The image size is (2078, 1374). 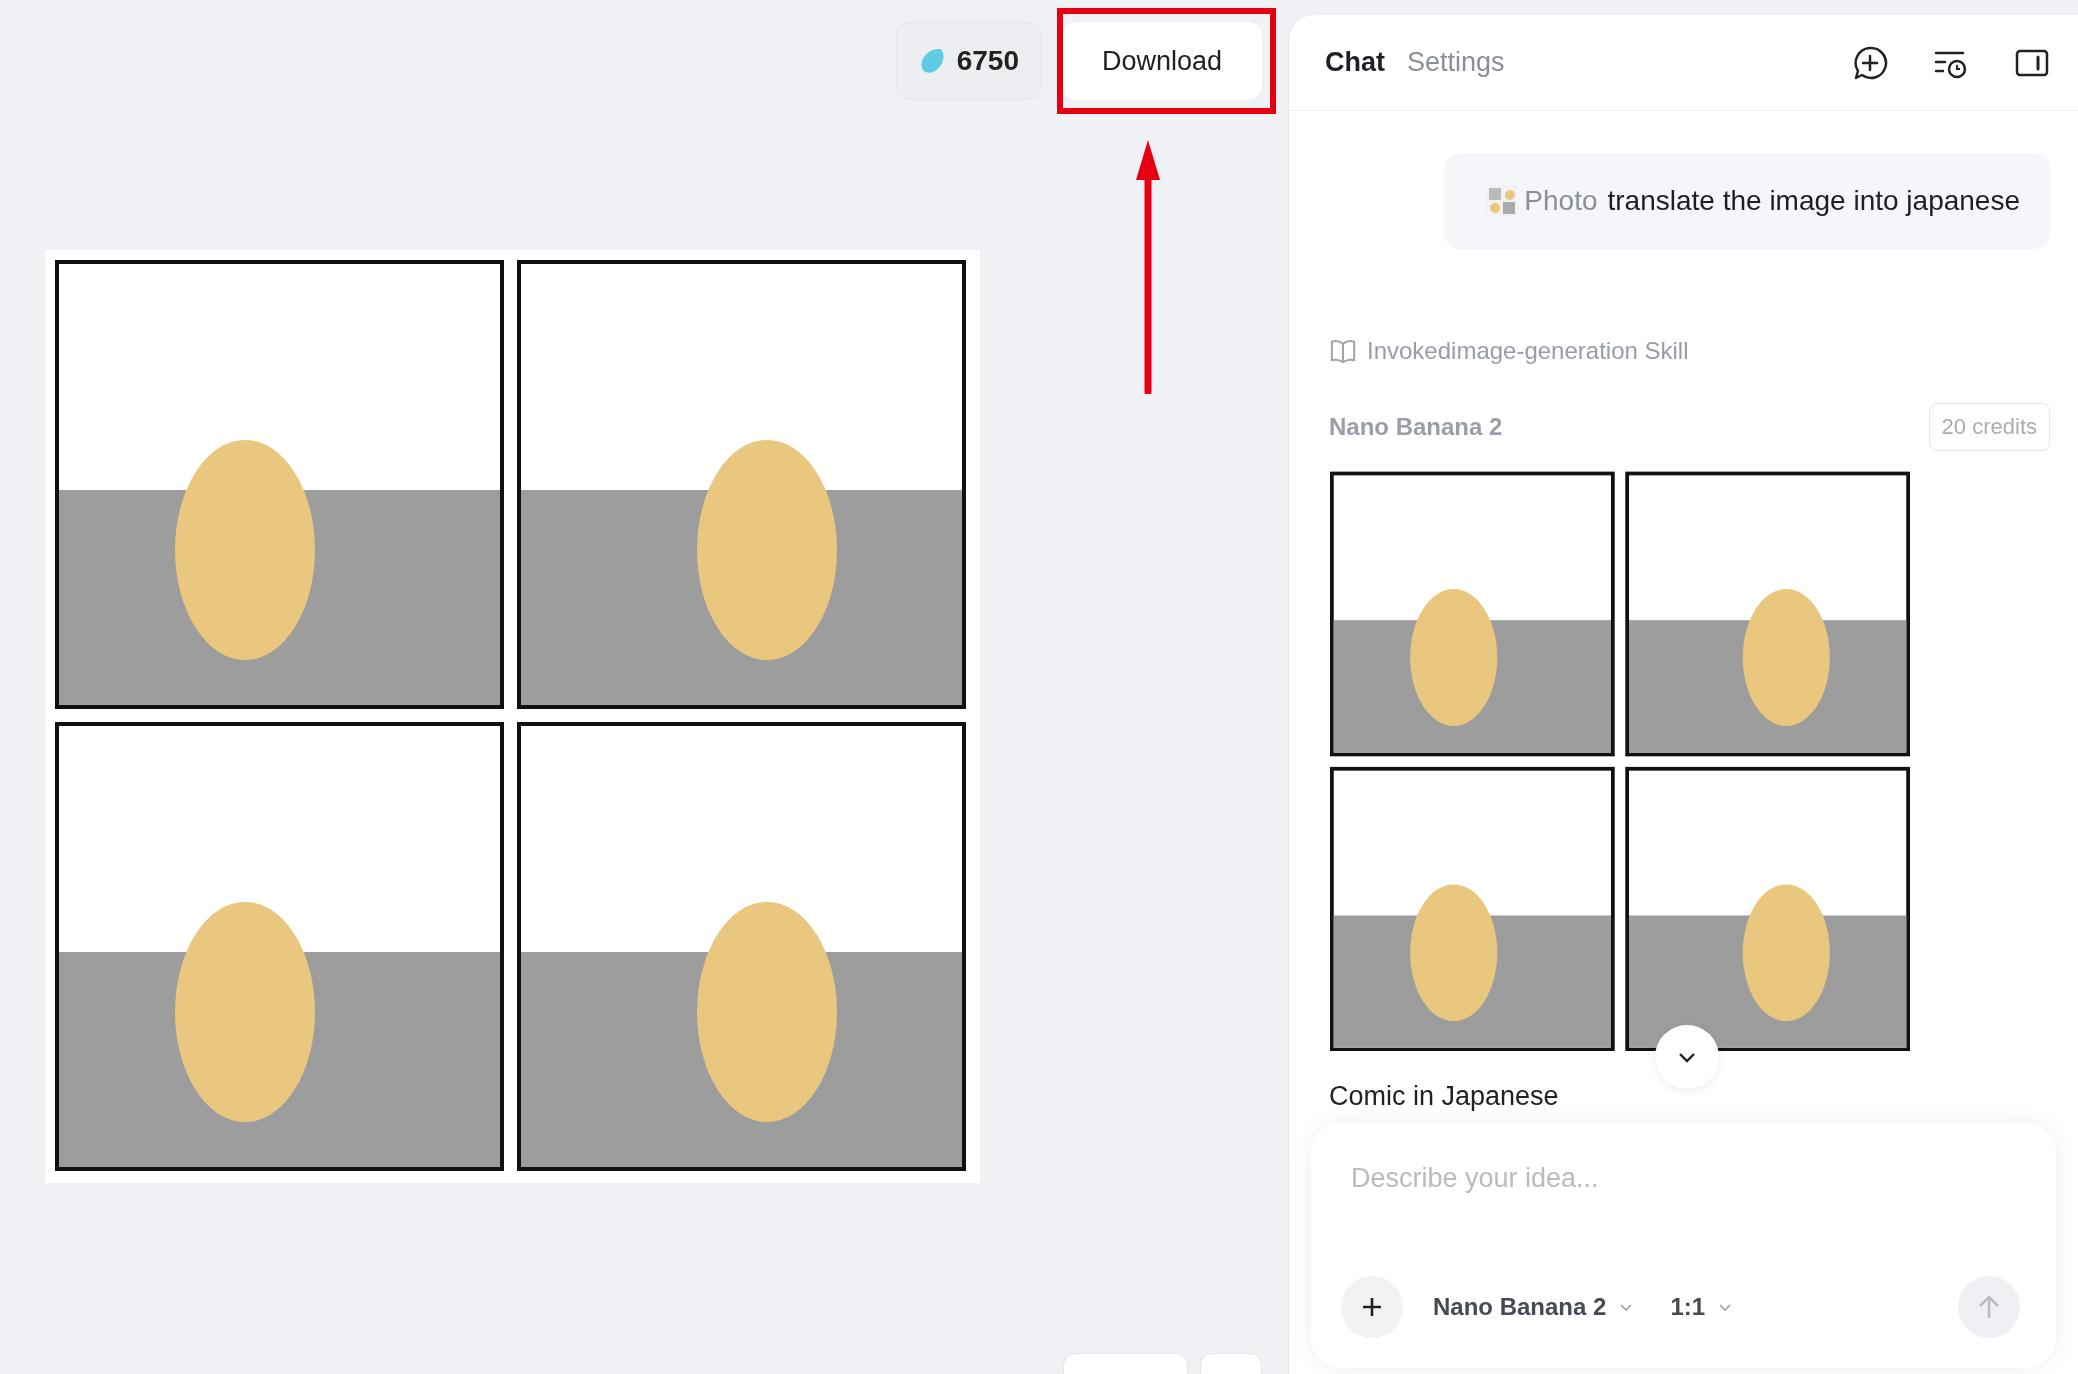 I want to click on credit-balance: 6750, so click(x=968, y=61).